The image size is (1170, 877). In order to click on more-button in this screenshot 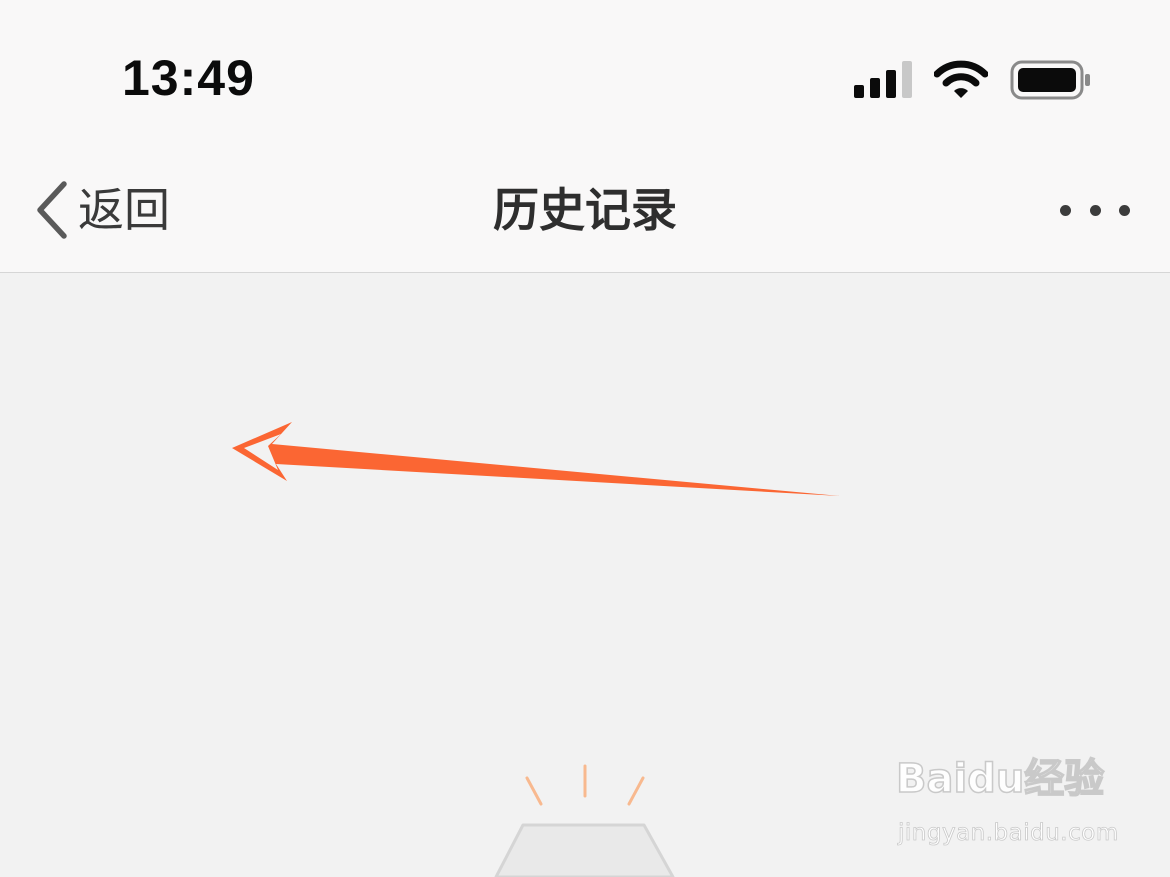, I will do `click(1095, 210)`.